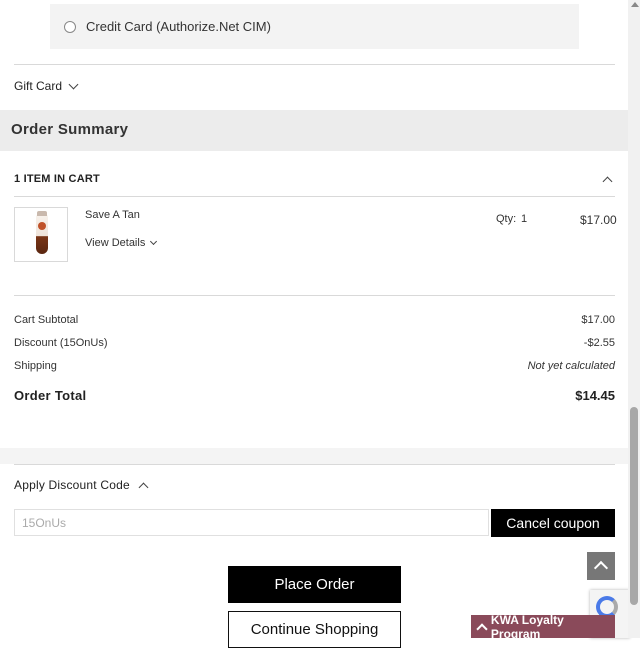 This screenshot has width=640, height=648. Describe the element at coordinates (57, 179) in the screenshot. I see `items-in-cart-toggle: 1 Item in Cart` at that location.